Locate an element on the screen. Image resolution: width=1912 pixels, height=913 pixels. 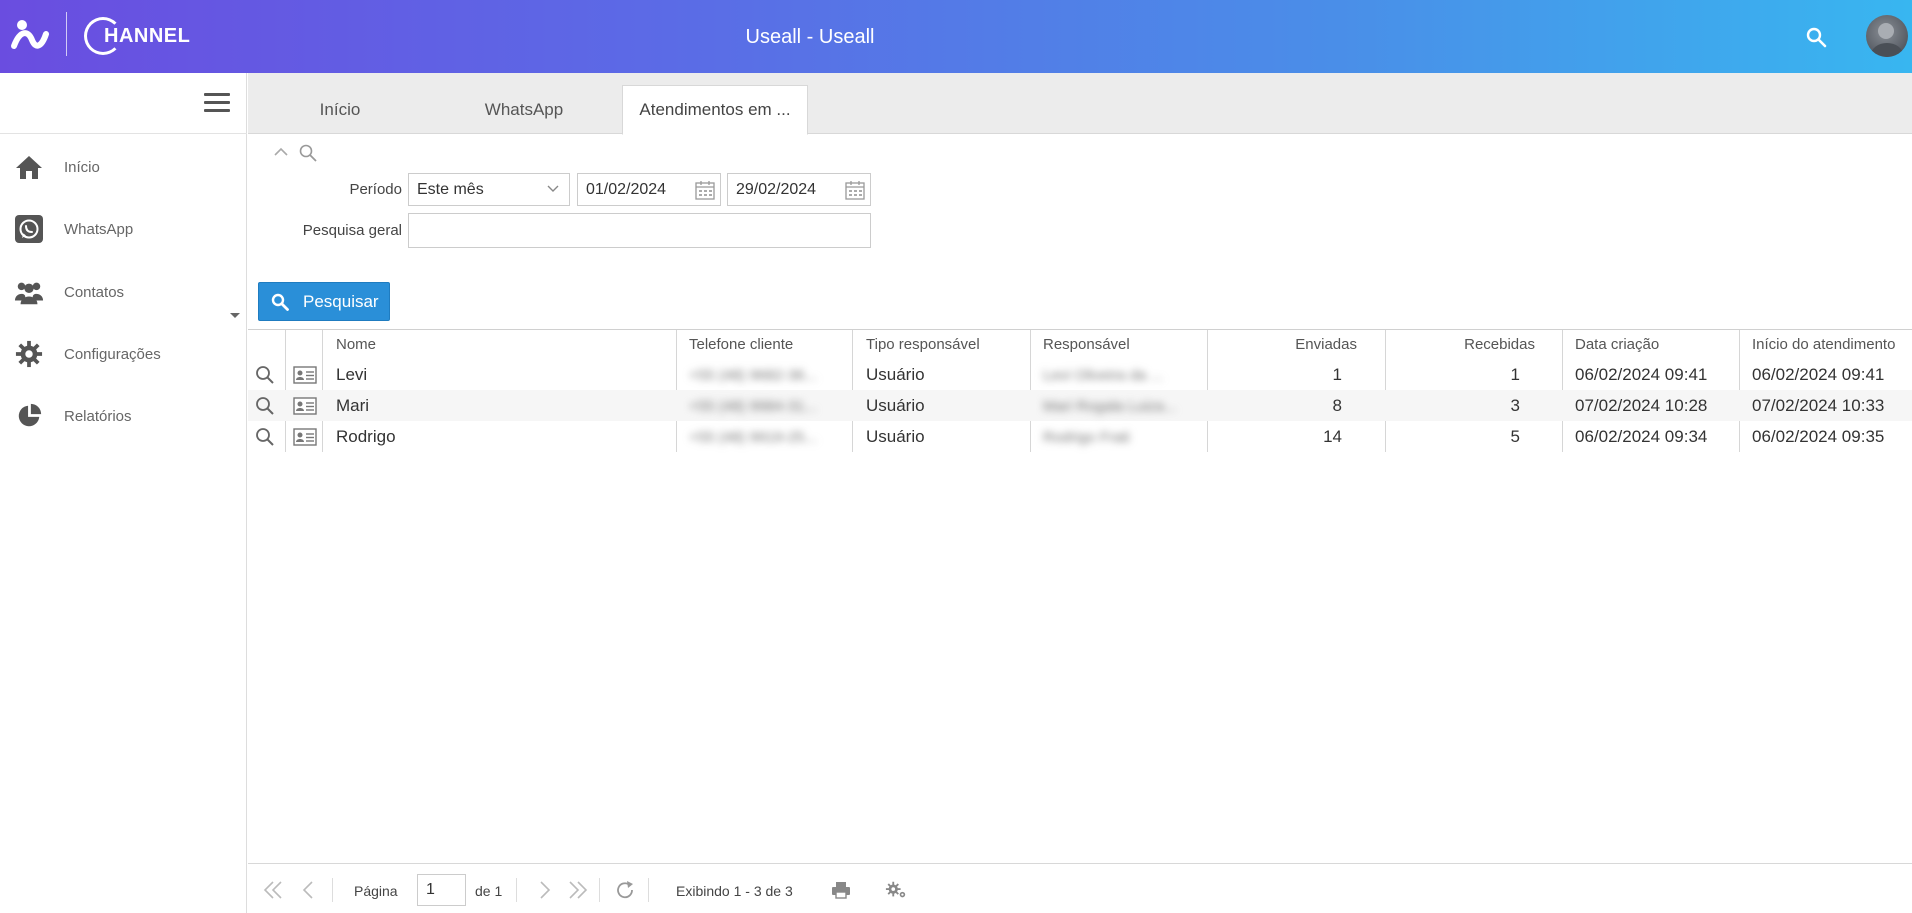
contacts-icon is located at coordinates (29, 292).